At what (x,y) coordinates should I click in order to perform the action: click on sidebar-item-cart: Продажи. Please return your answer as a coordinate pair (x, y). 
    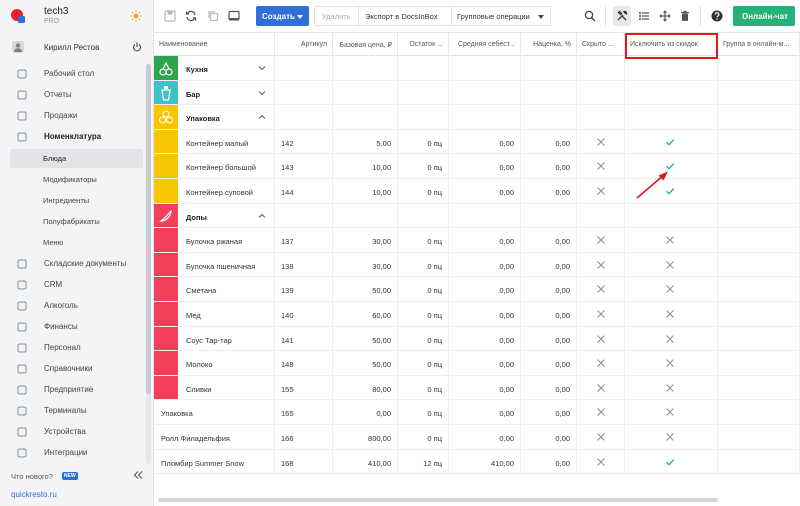
    Looking at the image, I should click on (73, 116).